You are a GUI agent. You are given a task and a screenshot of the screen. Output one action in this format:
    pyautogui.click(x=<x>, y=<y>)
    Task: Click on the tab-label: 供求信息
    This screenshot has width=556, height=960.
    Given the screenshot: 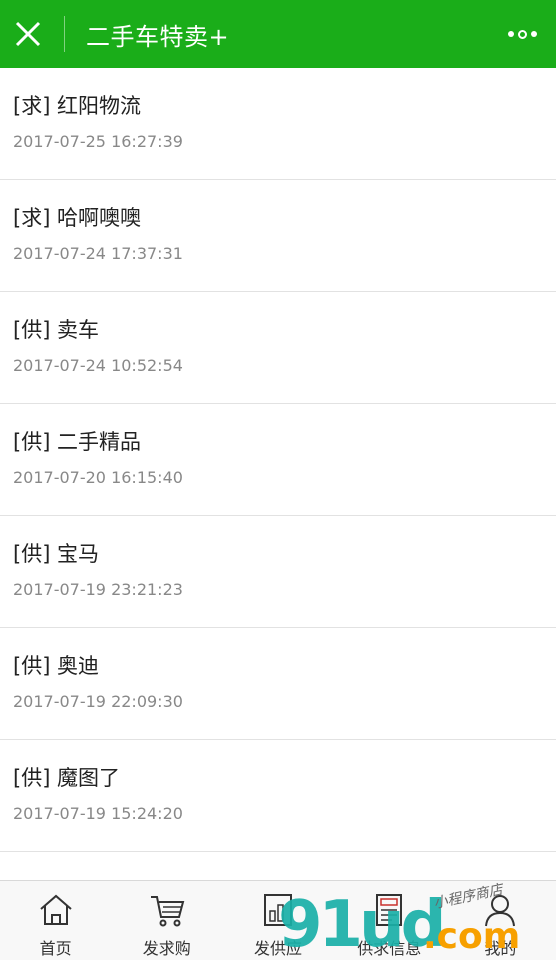 What is the action you would take?
    pyautogui.click(x=389, y=948)
    